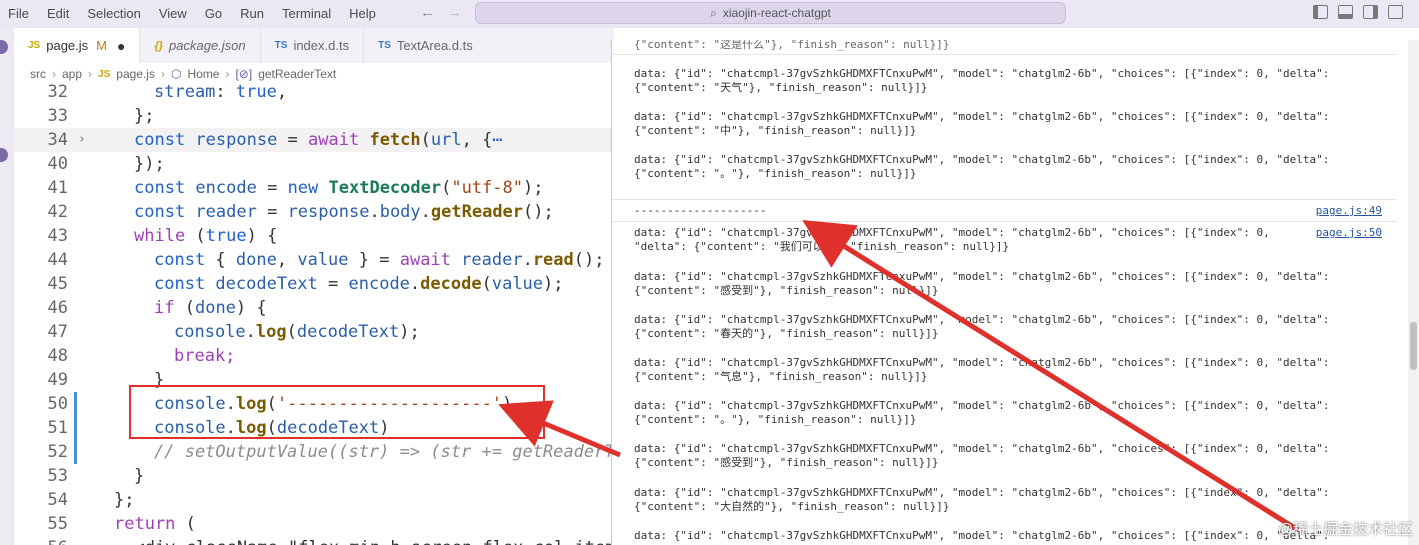 The width and height of the screenshot is (1419, 545). I want to click on menu-file: File, so click(19, 14).